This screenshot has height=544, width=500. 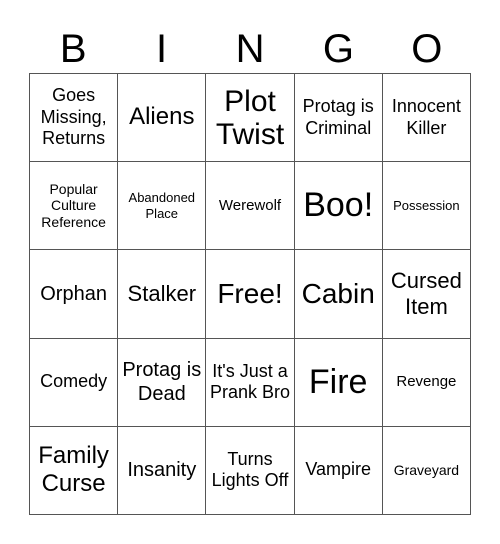 I want to click on header-letter-g: G, so click(x=338, y=49).